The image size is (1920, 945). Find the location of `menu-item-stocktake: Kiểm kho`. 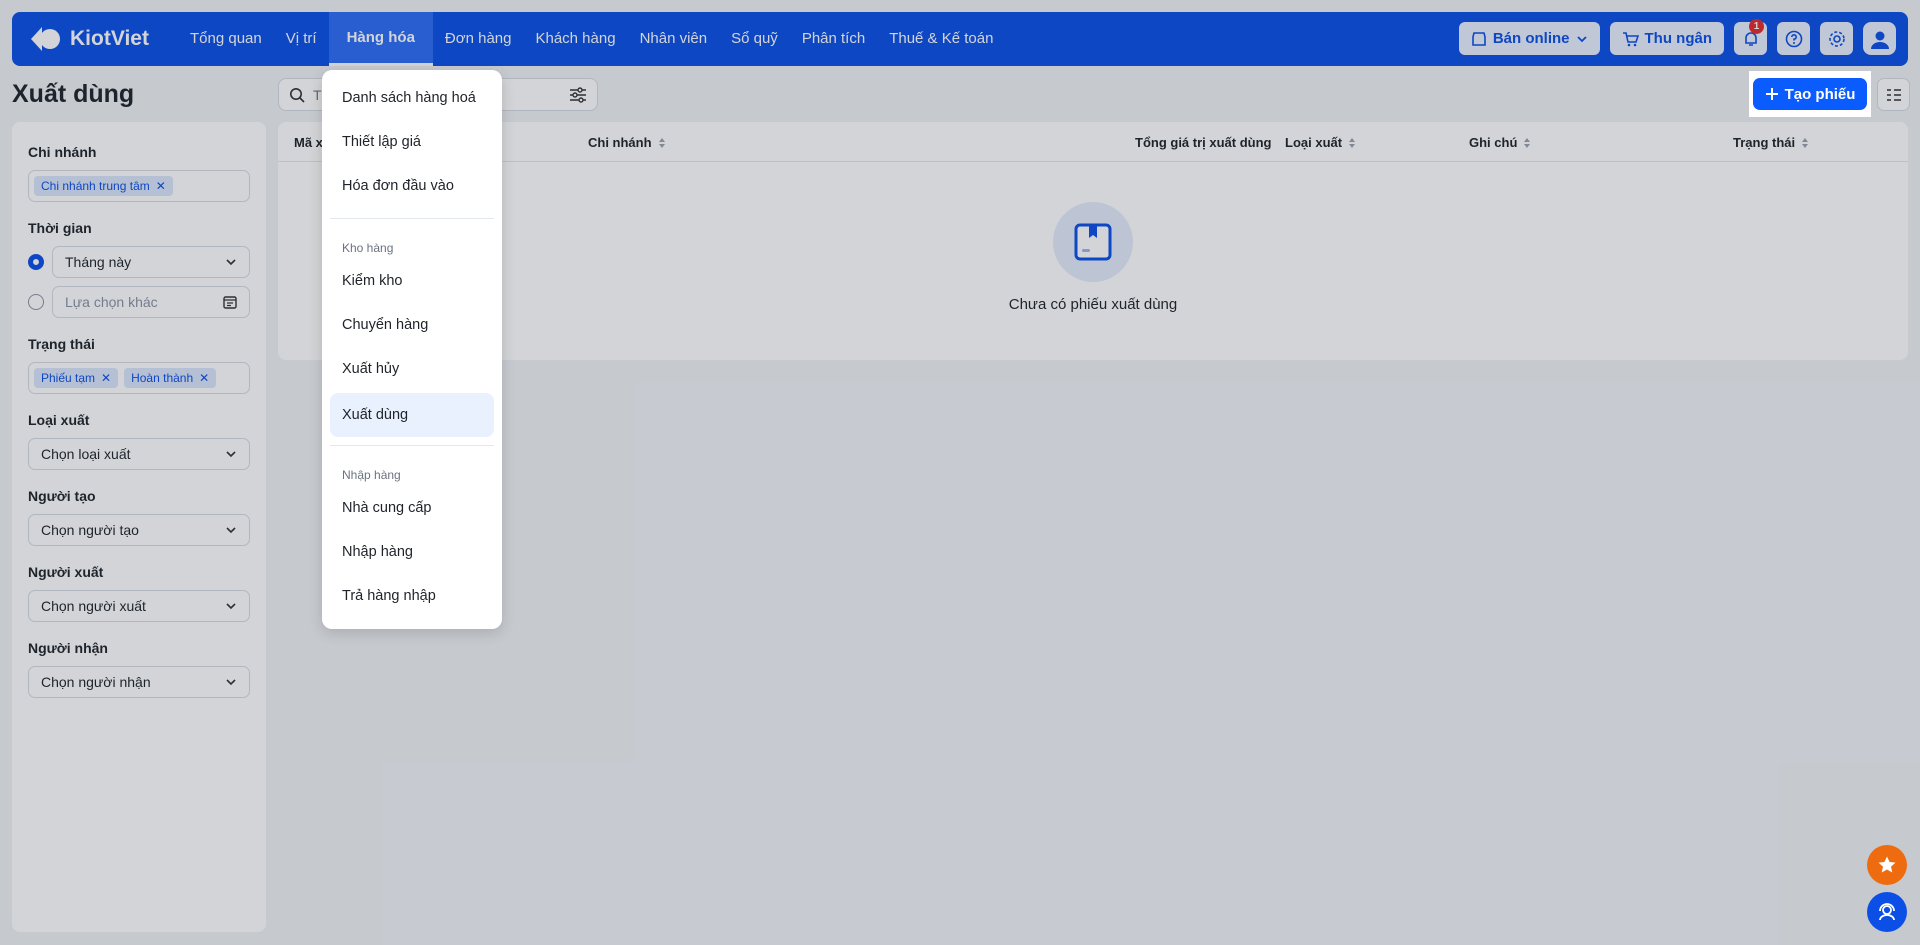

menu-item-stocktake: Kiểm kho is located at coordinates (412, 281).